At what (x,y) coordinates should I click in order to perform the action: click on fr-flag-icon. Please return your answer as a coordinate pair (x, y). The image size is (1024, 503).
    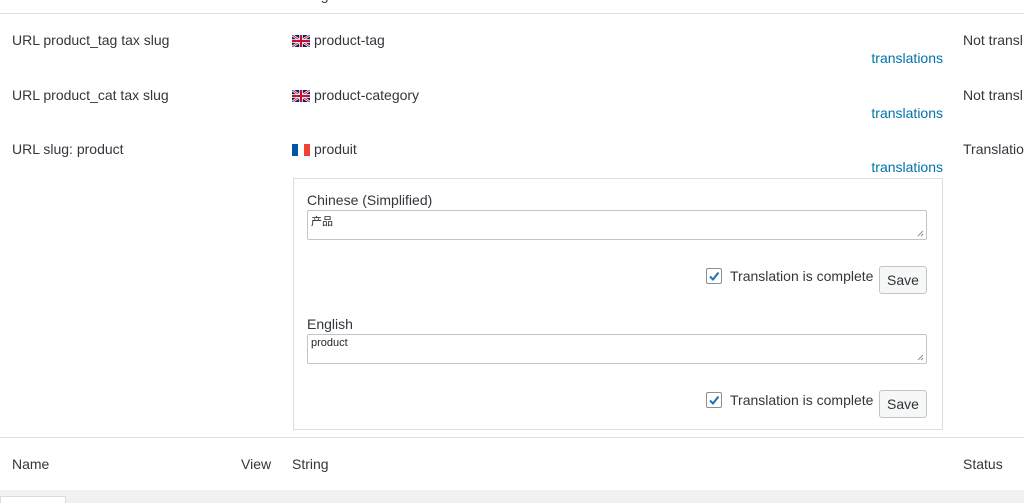
    Looking at the image, I should click on (301, 149).